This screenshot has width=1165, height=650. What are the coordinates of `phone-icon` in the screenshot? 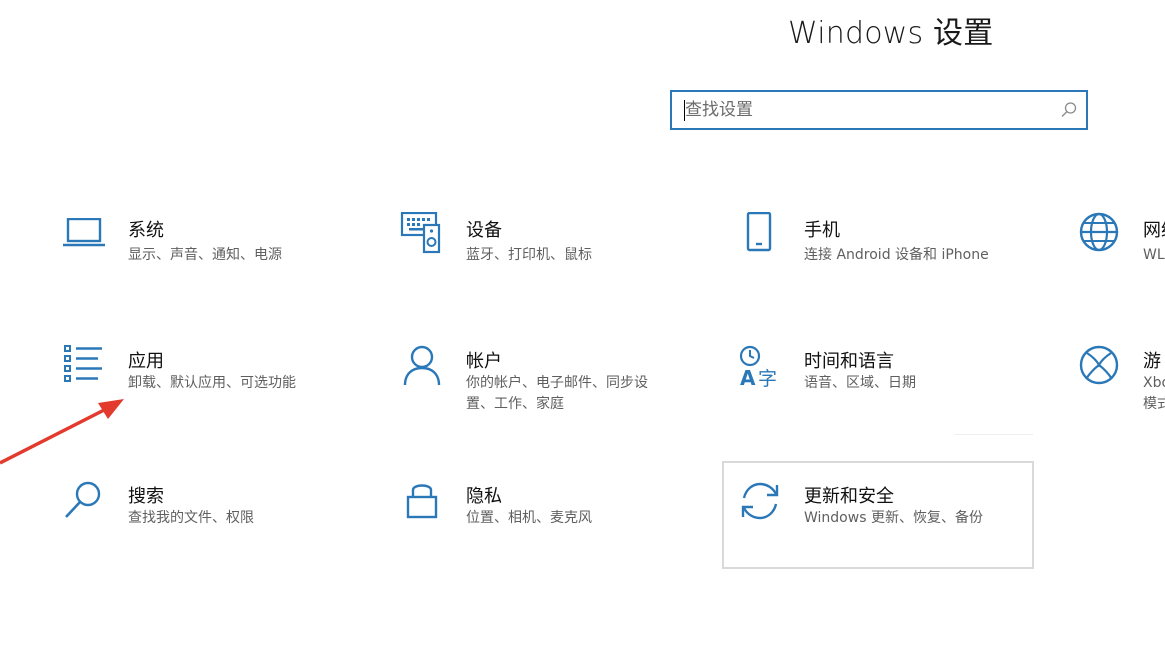 It's located at (759, 232).